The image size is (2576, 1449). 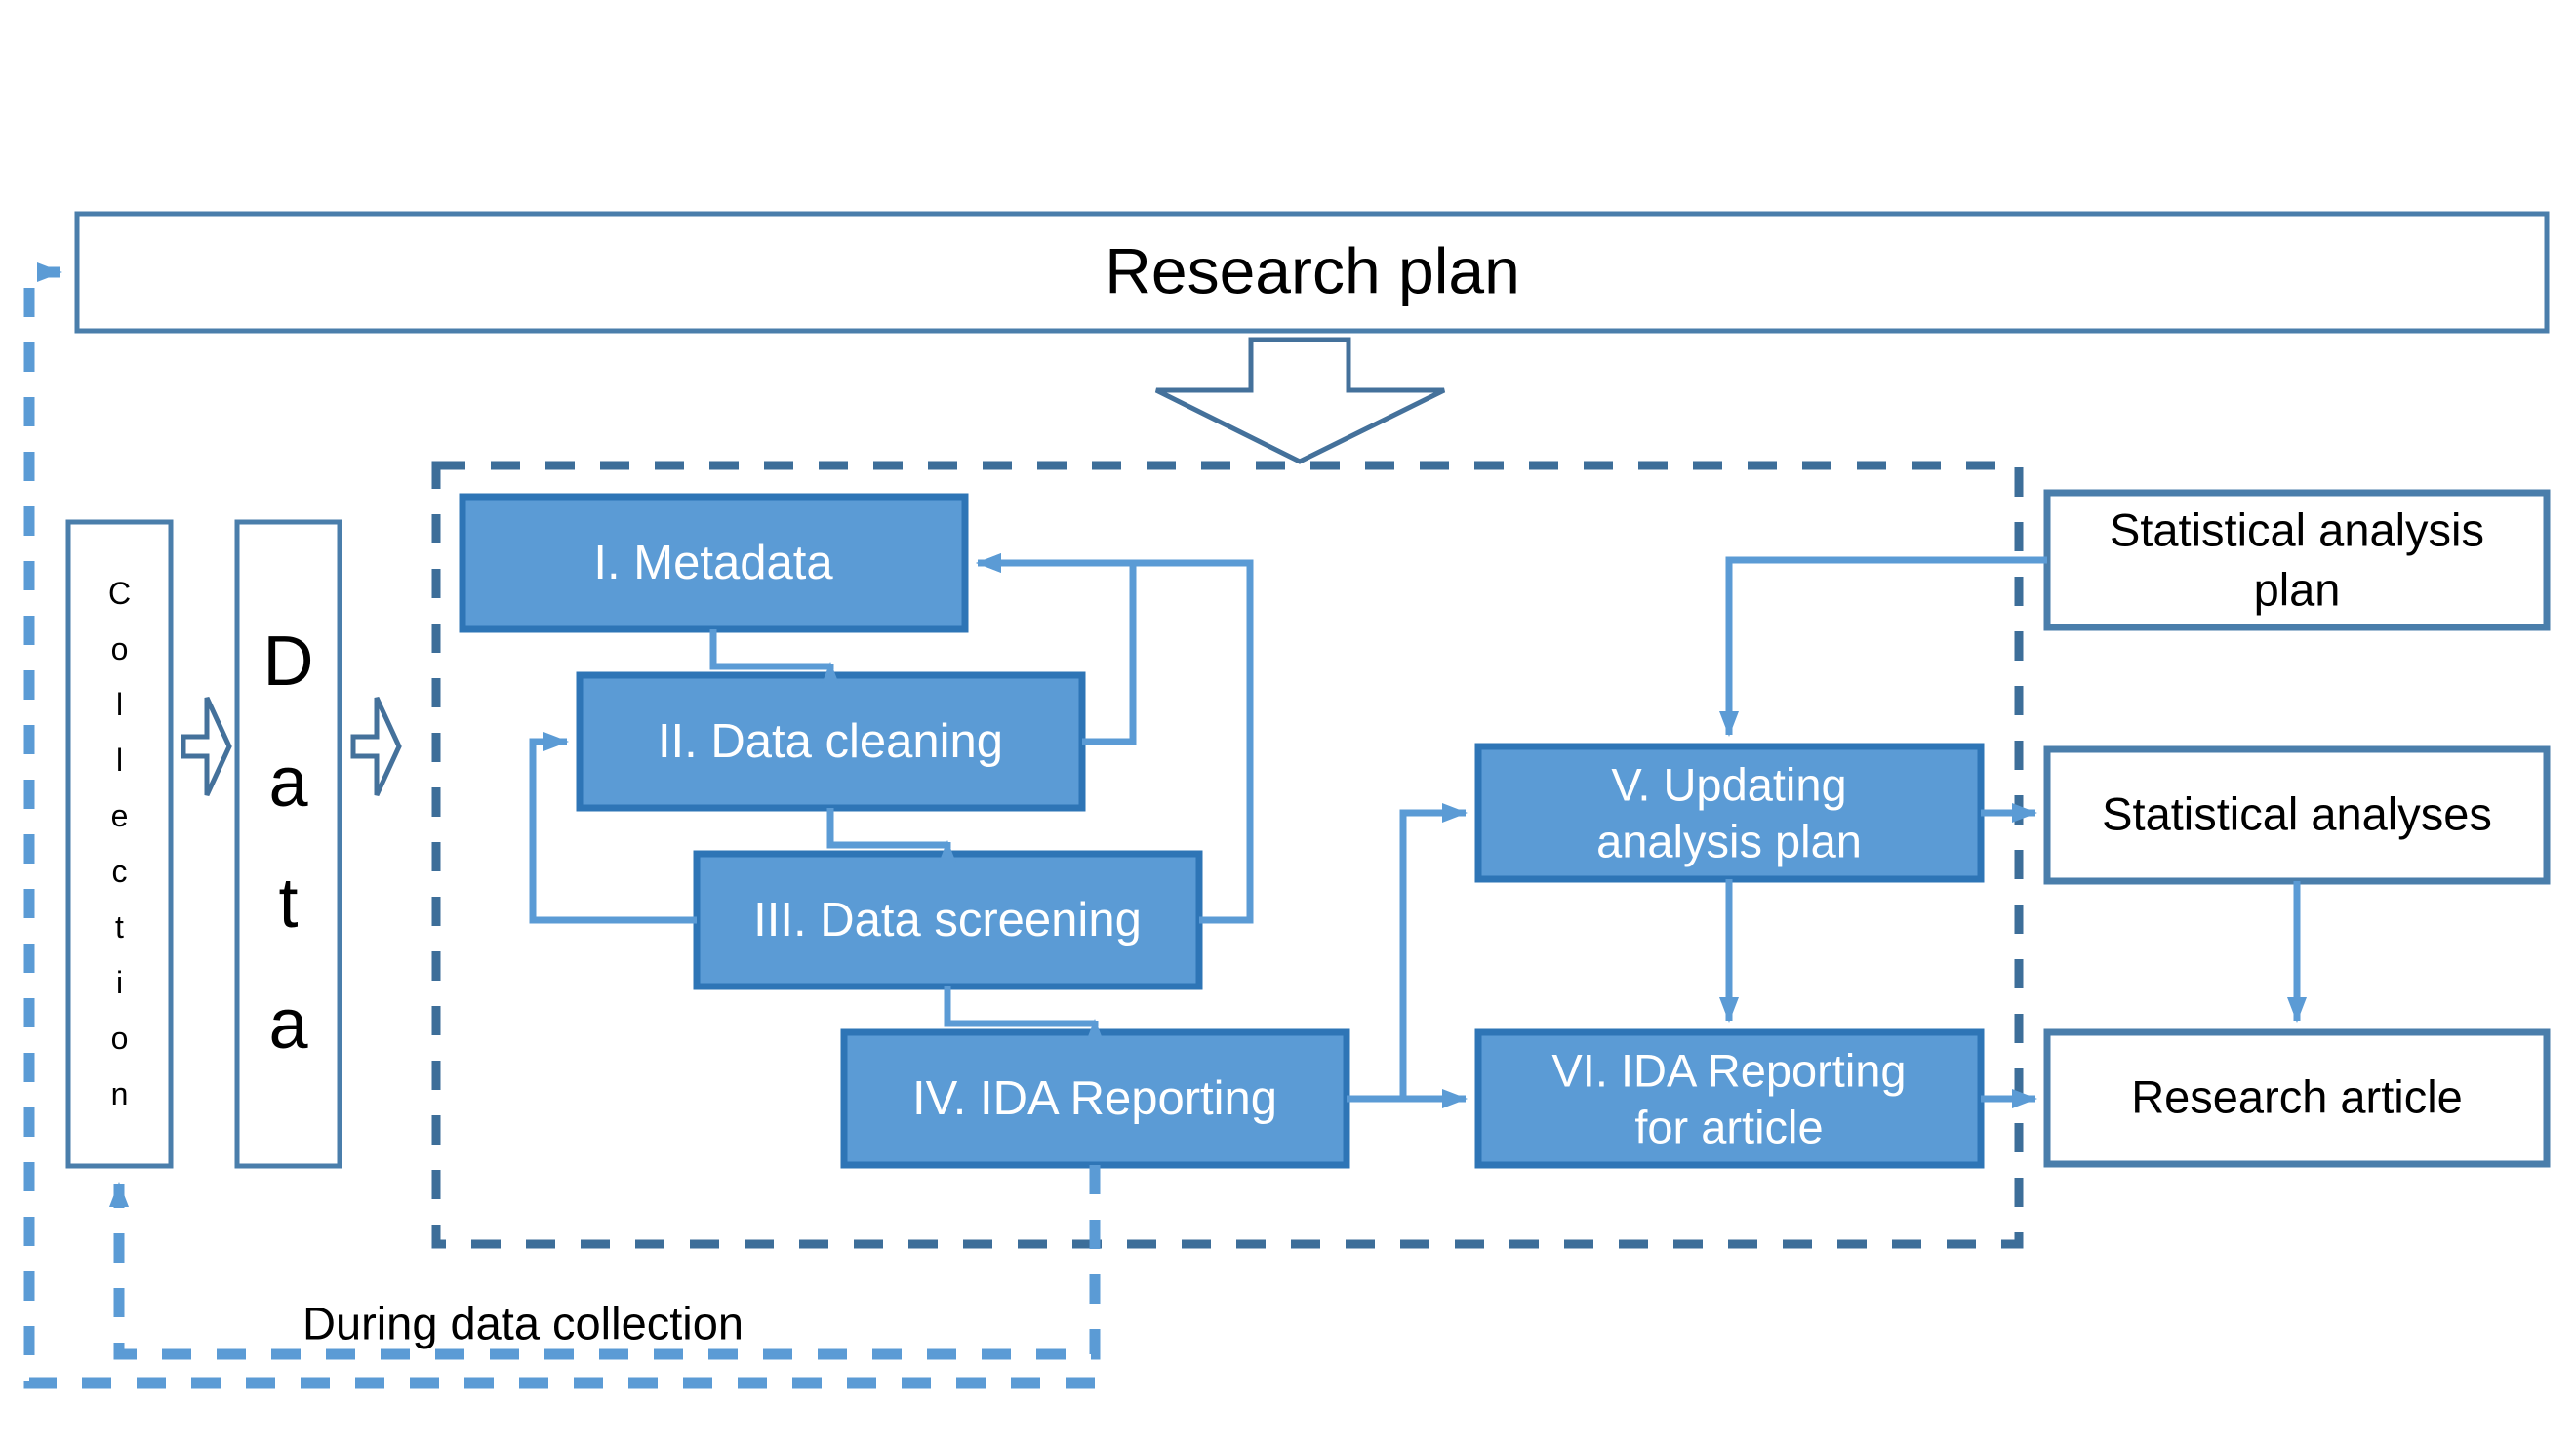 What do you see at coordinates (1728, 784) in the screenshot?
I see `step-updating-plan-label-line1: V. Updating` at bounding box center [1728, 784].